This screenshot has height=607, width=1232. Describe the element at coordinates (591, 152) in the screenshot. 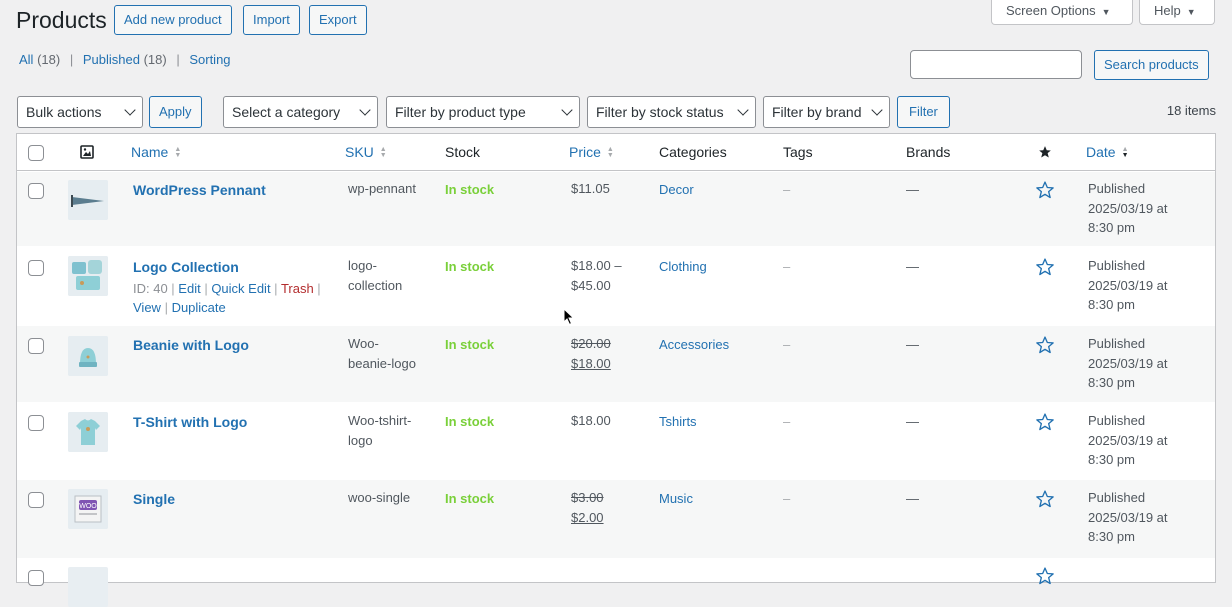

I see `column-price: Price ▲ ▼` at that location.